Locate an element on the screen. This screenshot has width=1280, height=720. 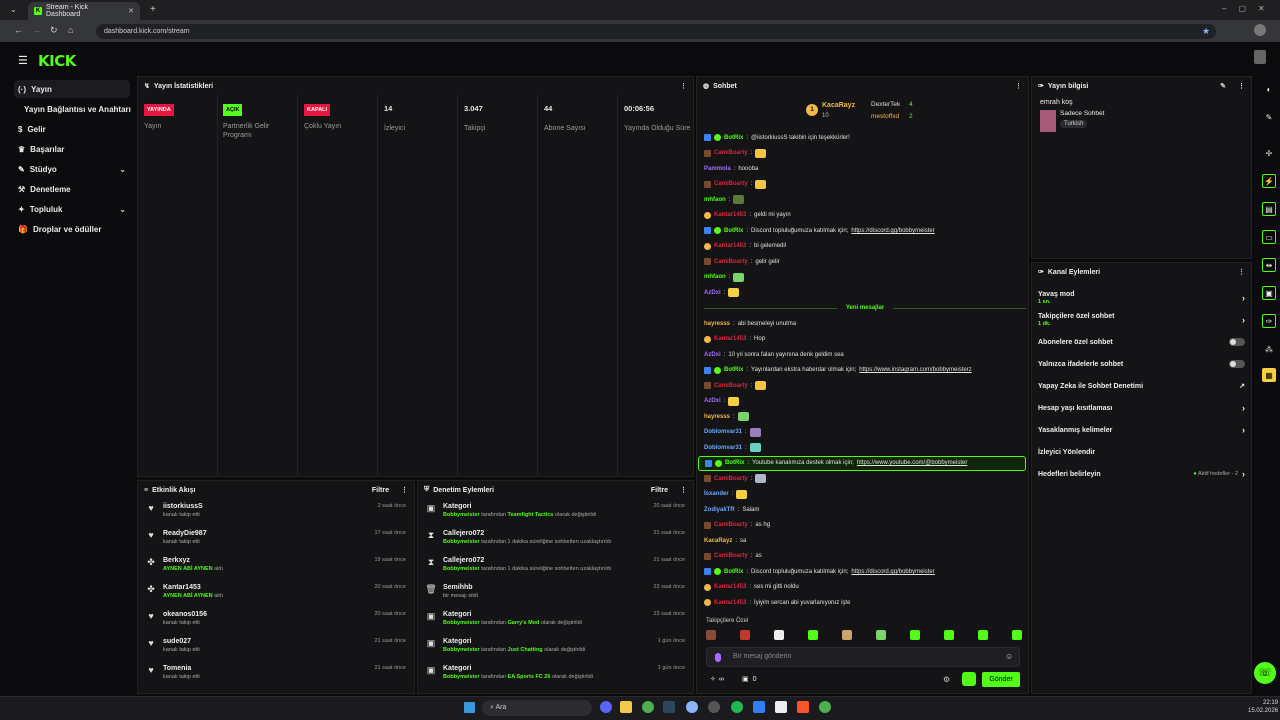
chat-link: https://discord.gg/bobbymeister is located at coordinates (892, 572).